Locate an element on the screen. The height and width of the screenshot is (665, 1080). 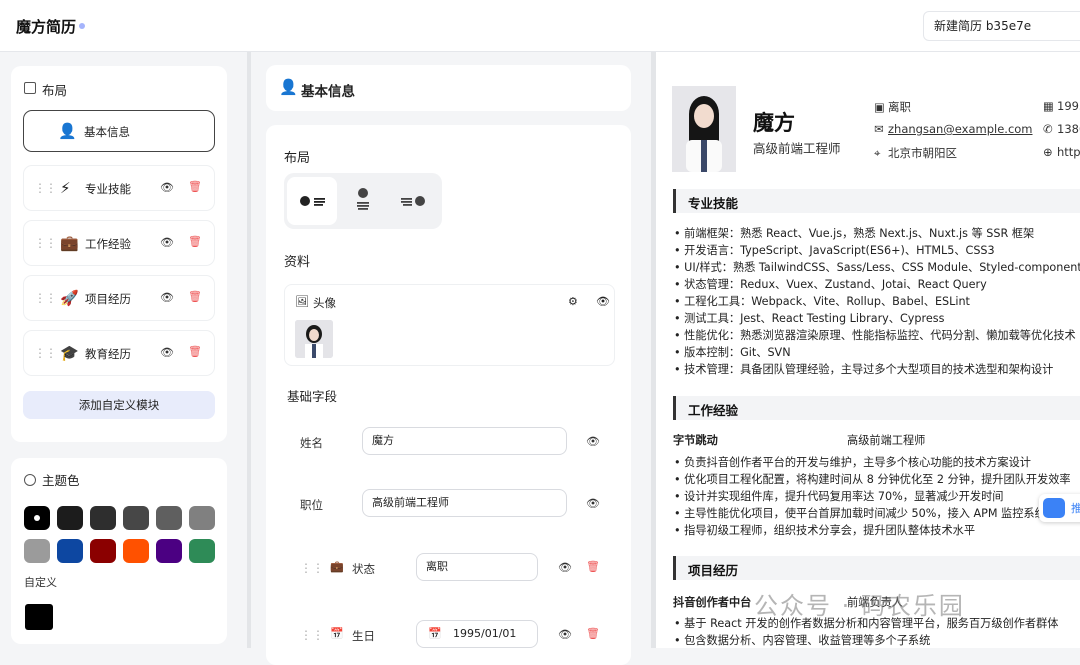
module-education: ⋮⋮ 🎓 教育经历 👁 🗑 is located at coordinates (119, 353).